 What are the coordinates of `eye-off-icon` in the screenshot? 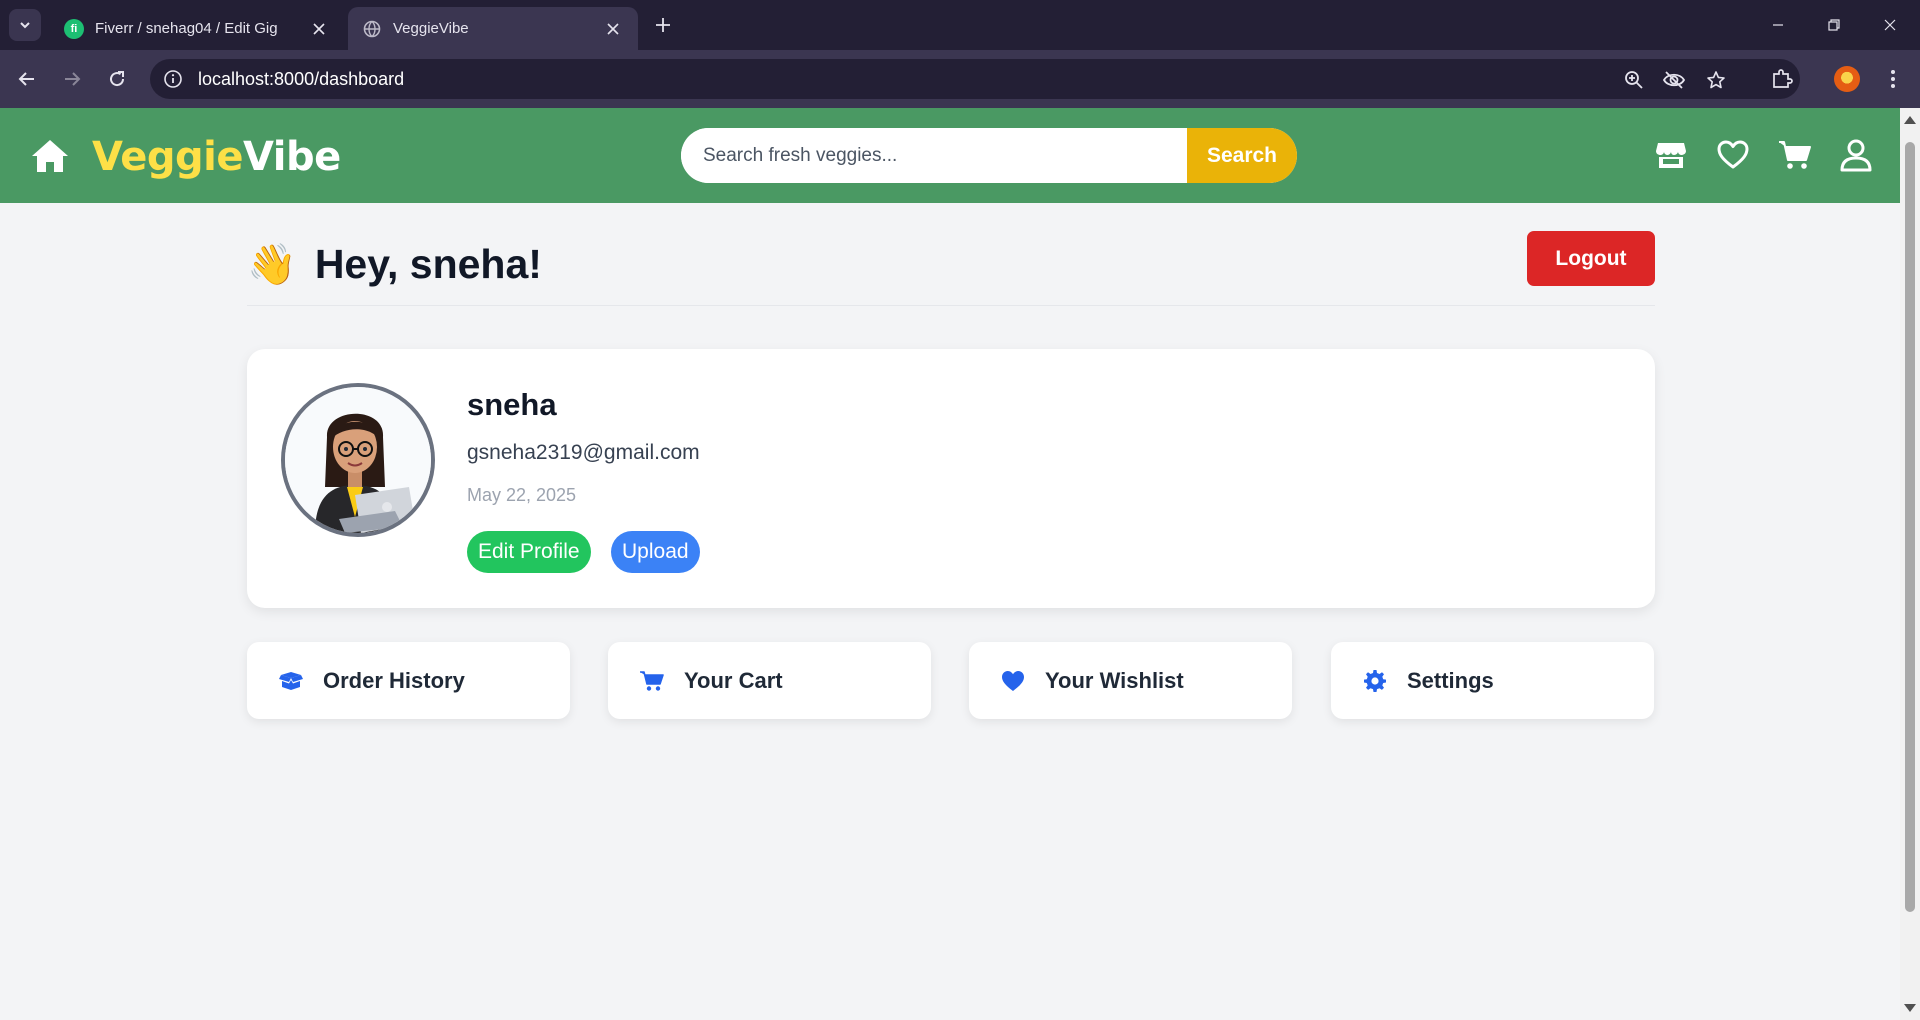 It's located at (1674, 80).